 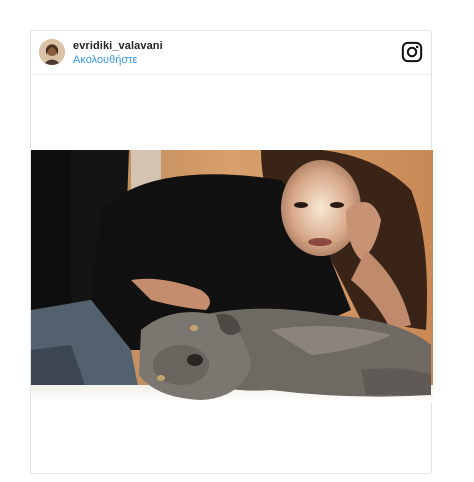 What do you see at coordinates (105, 60) in the screenshot?
I see `follow-link: Ακολουθήστε` at bounding box center [105, 60].